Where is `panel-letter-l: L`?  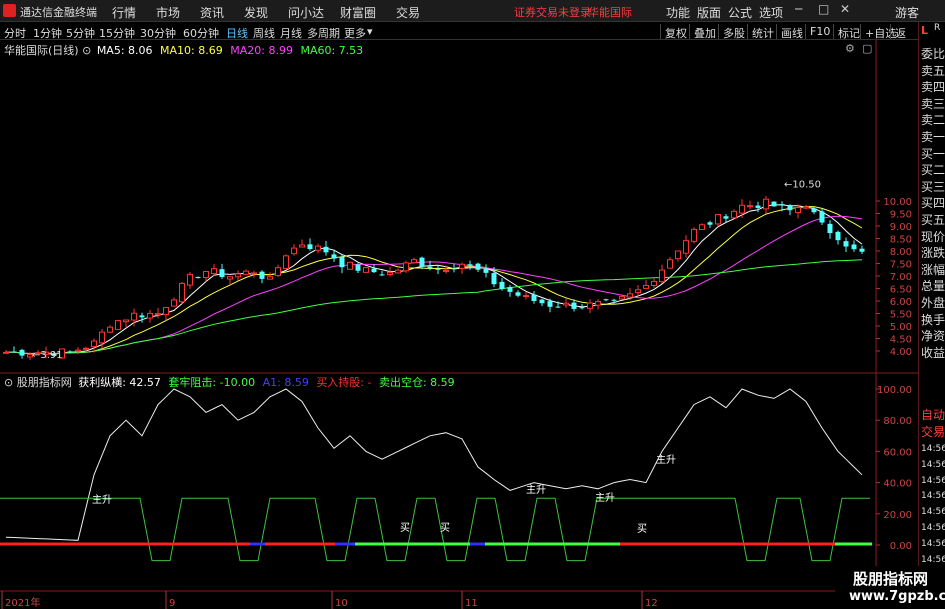 panel-letter-l: L is located at coordinates (924, 30).